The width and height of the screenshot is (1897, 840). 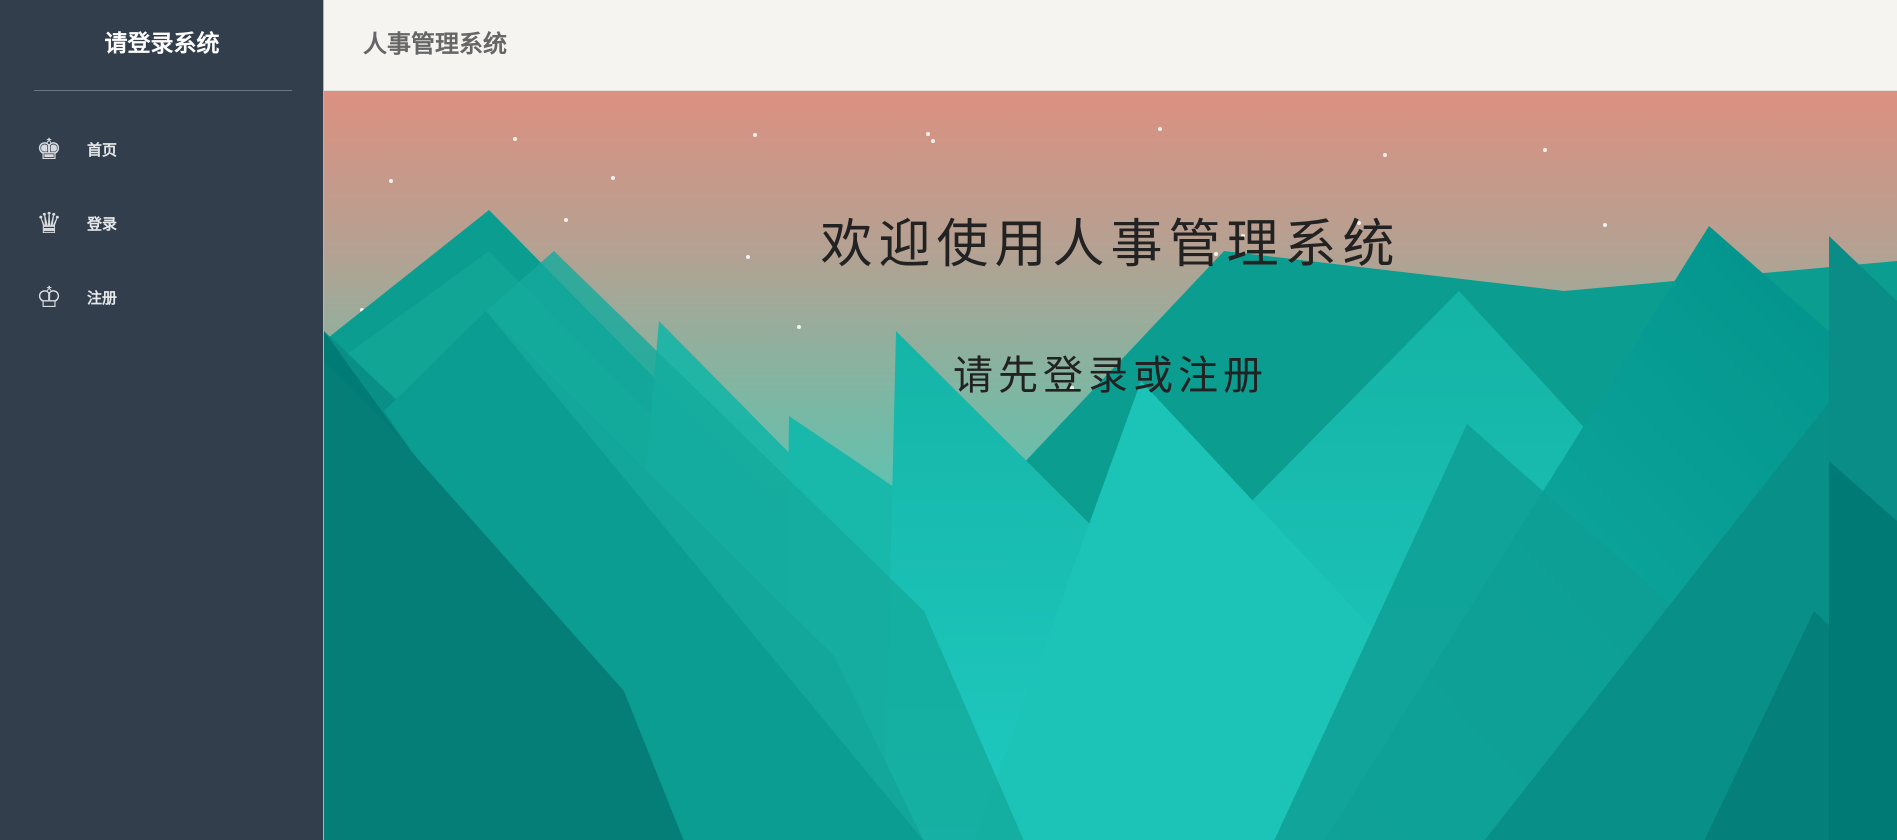 What do you see at coordinates (161, 224) in the screenshot?
I see `sidebar-item-login: ♛ 登录` at bounding box center [161, 224].